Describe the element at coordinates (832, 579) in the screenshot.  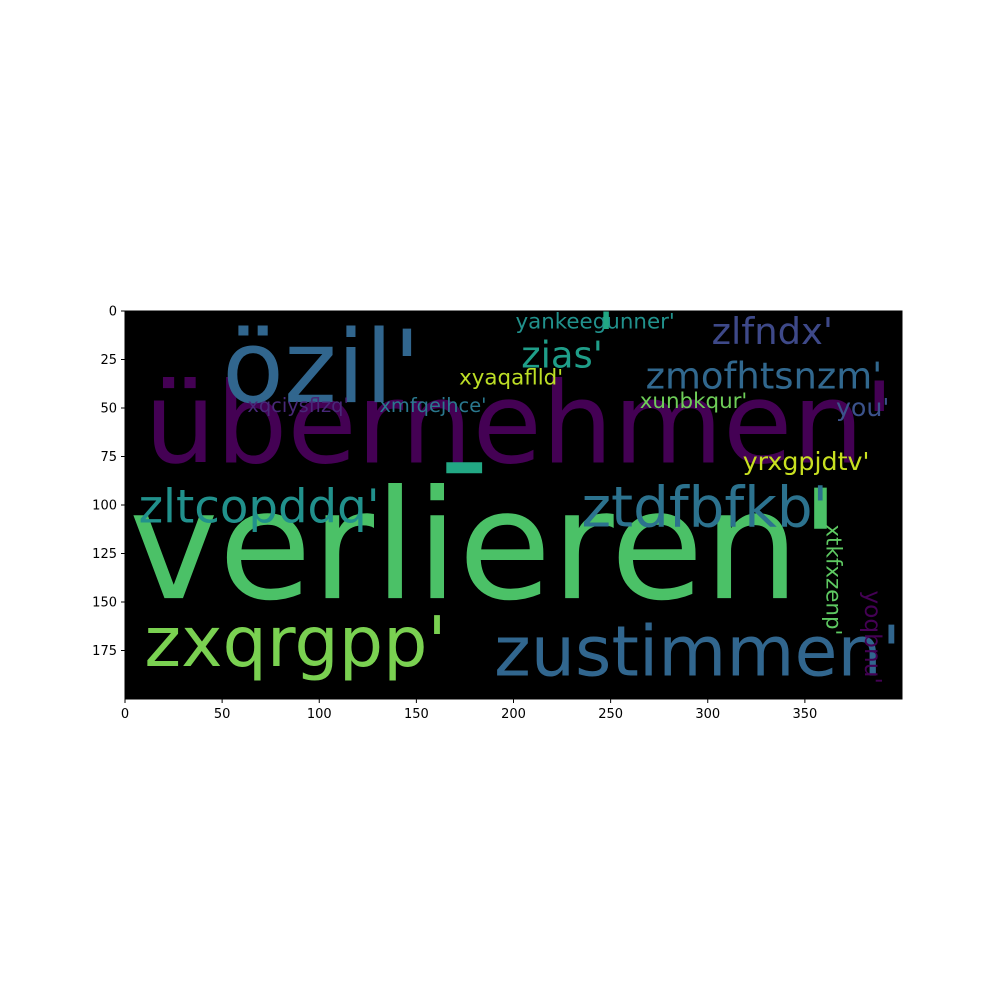
I see `word-17: xtkfxzenp'` at that location.